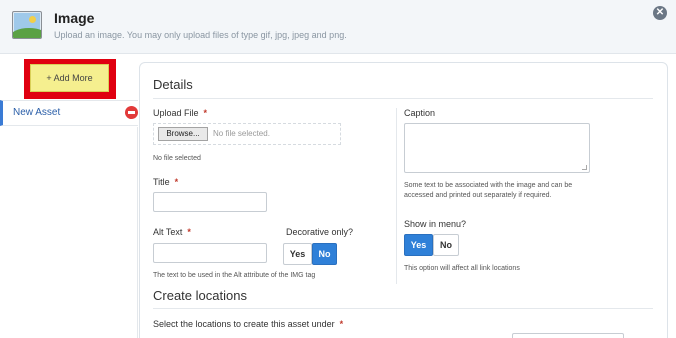 Image resolution: width=676 pixels, height=338 pixels. I want to click on resize-grip-icon, so click(584, 167).